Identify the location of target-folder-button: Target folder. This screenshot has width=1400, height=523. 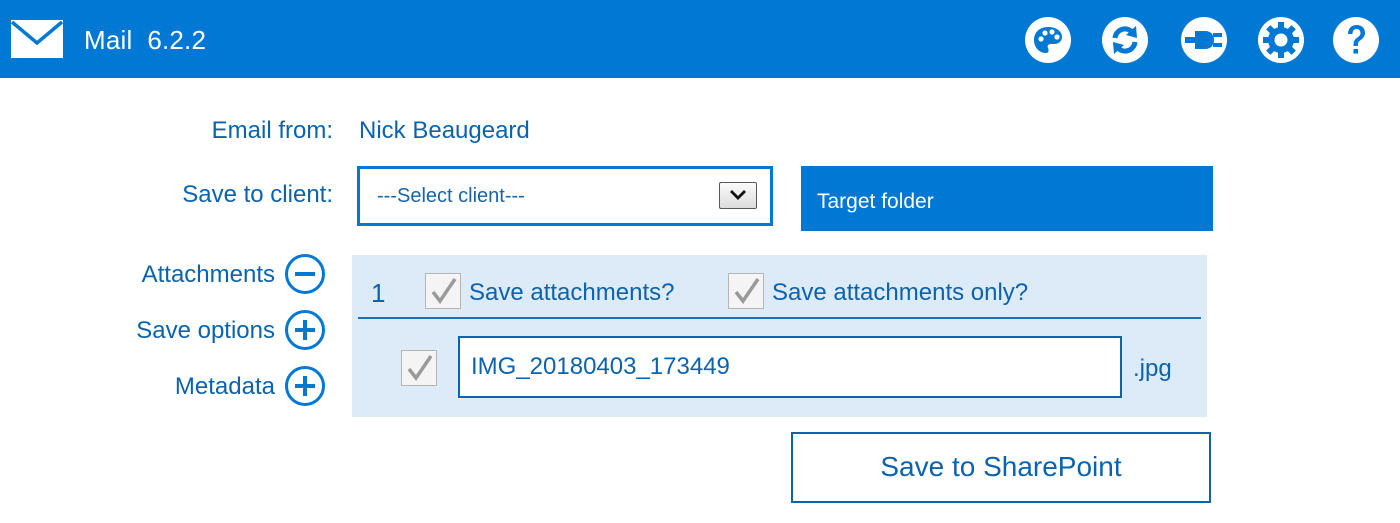
(1007, 198).